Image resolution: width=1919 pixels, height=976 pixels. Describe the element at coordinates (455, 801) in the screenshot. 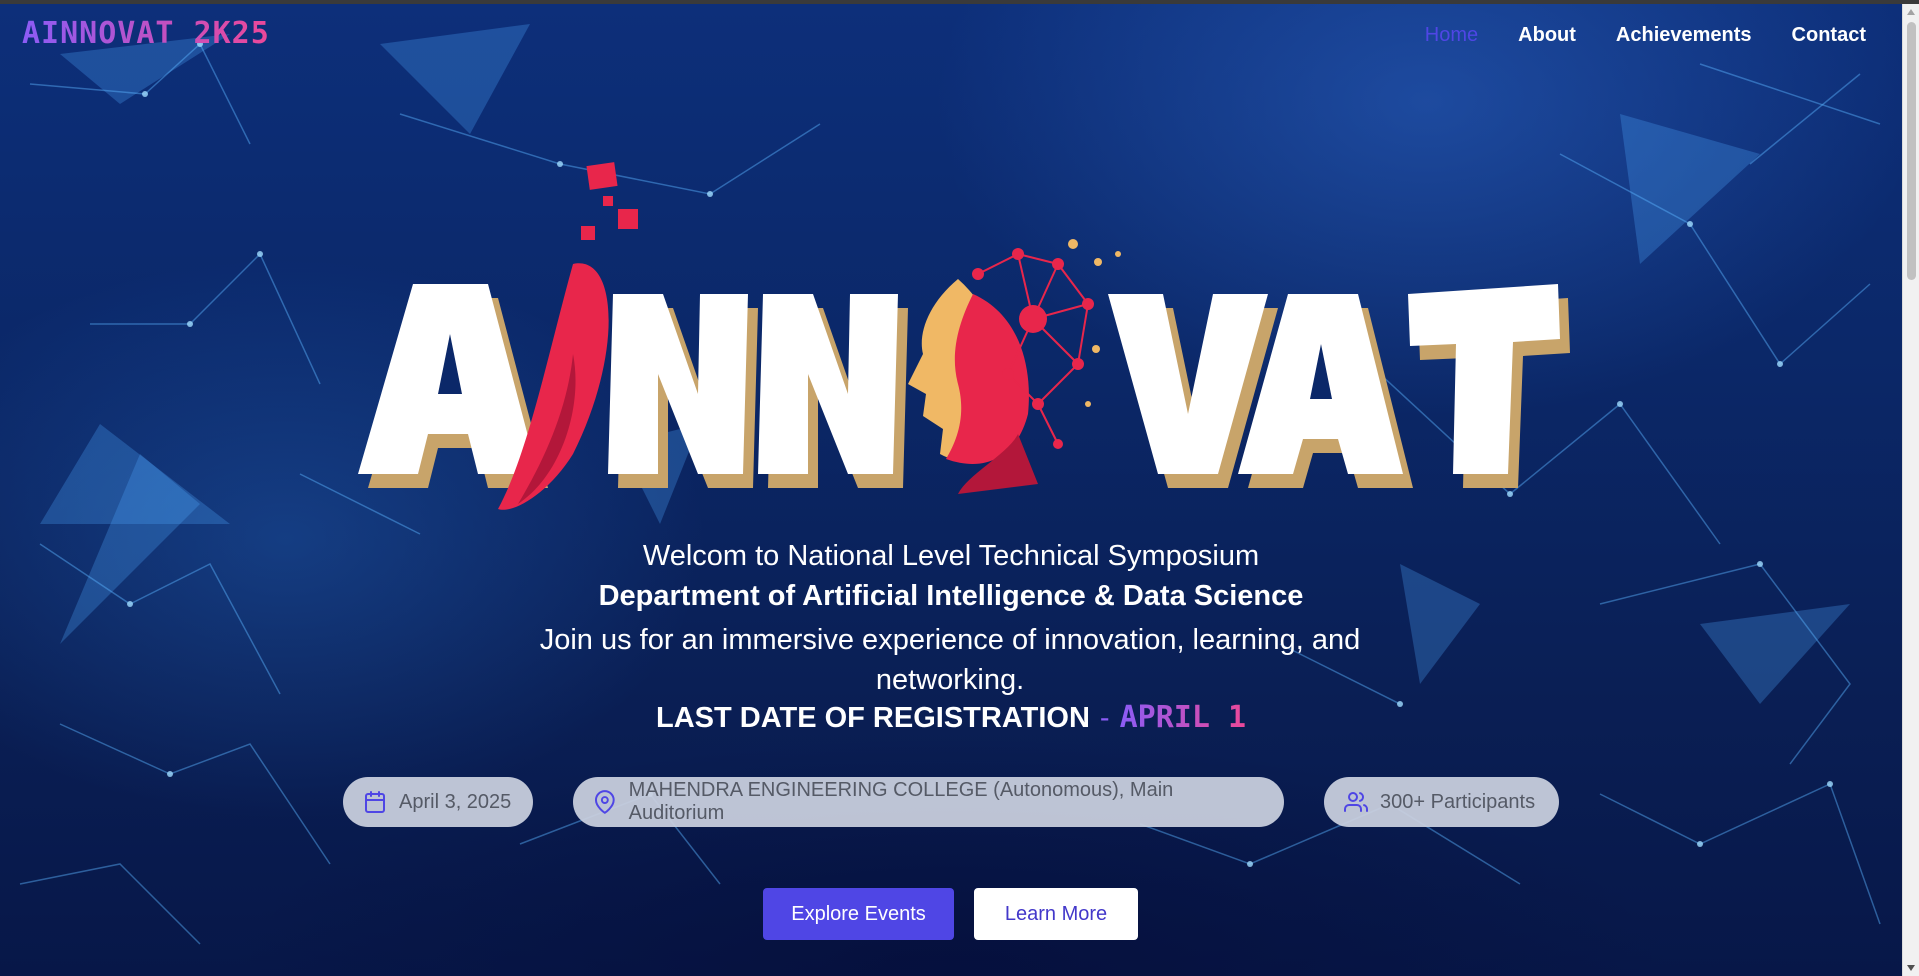

I see `date-text: April 3, 2025` at that location.